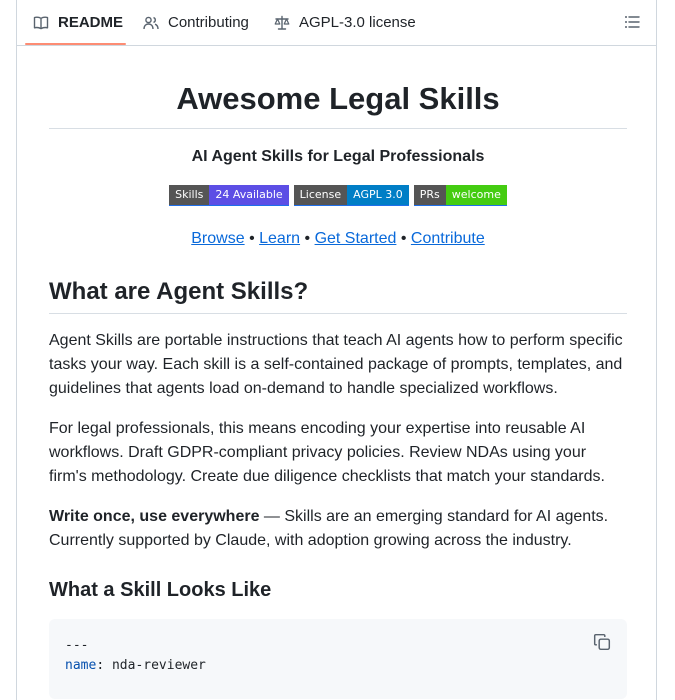  I want to click on title-divider, so click(338, 128).